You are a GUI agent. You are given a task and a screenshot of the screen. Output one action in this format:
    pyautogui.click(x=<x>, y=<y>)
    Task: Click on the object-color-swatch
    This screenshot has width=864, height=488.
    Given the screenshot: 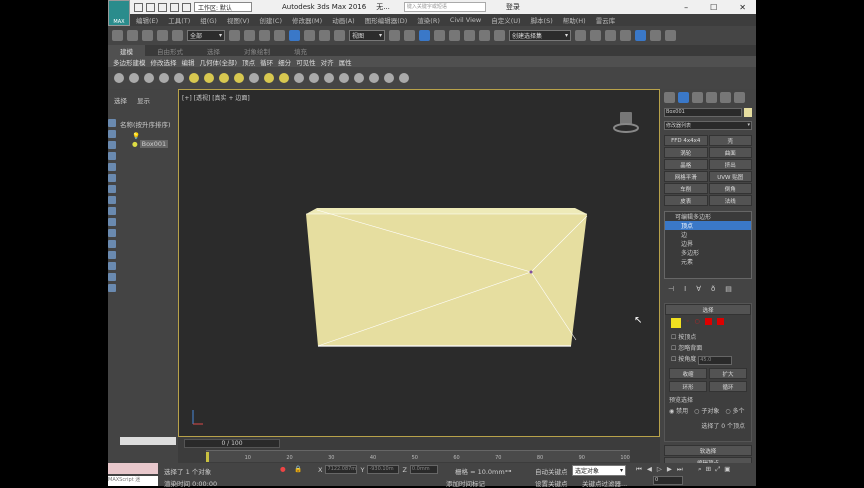 What is the action you would take?
    pyautogui.click(x=748, y=112)
    